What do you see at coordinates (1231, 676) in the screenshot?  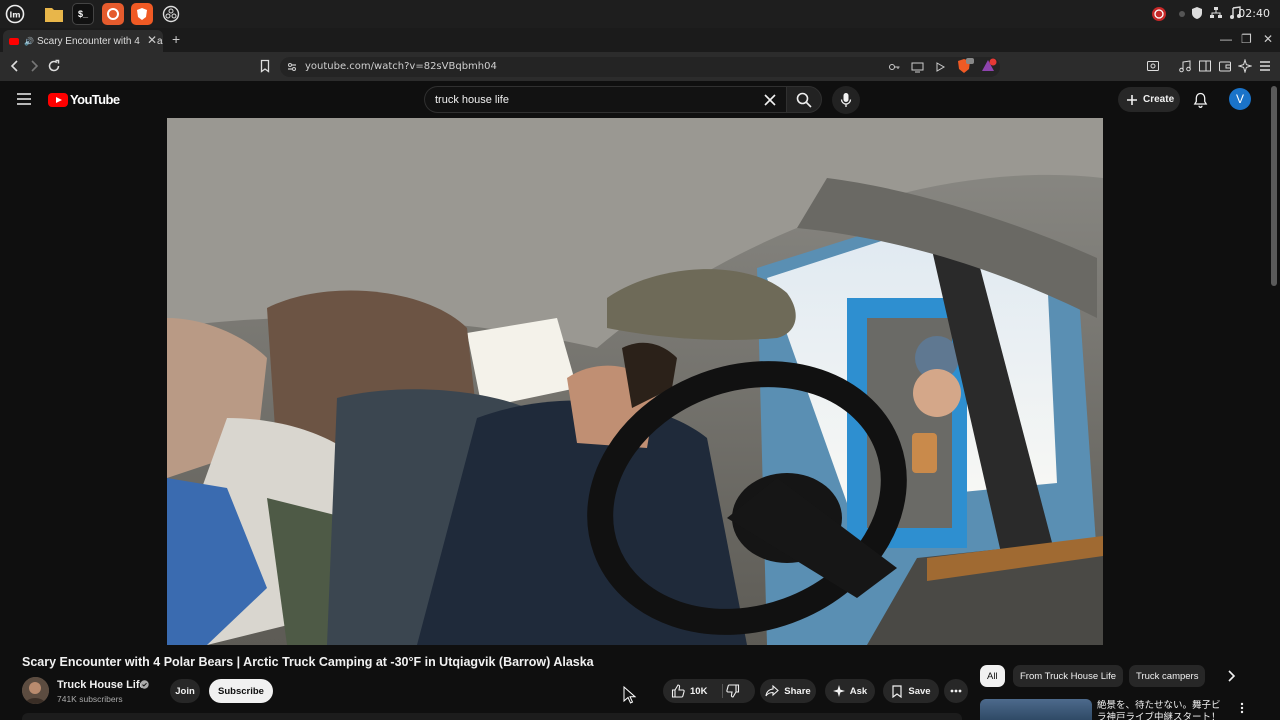 I see `chips-next-icon` at bounding box center [1231, 676].